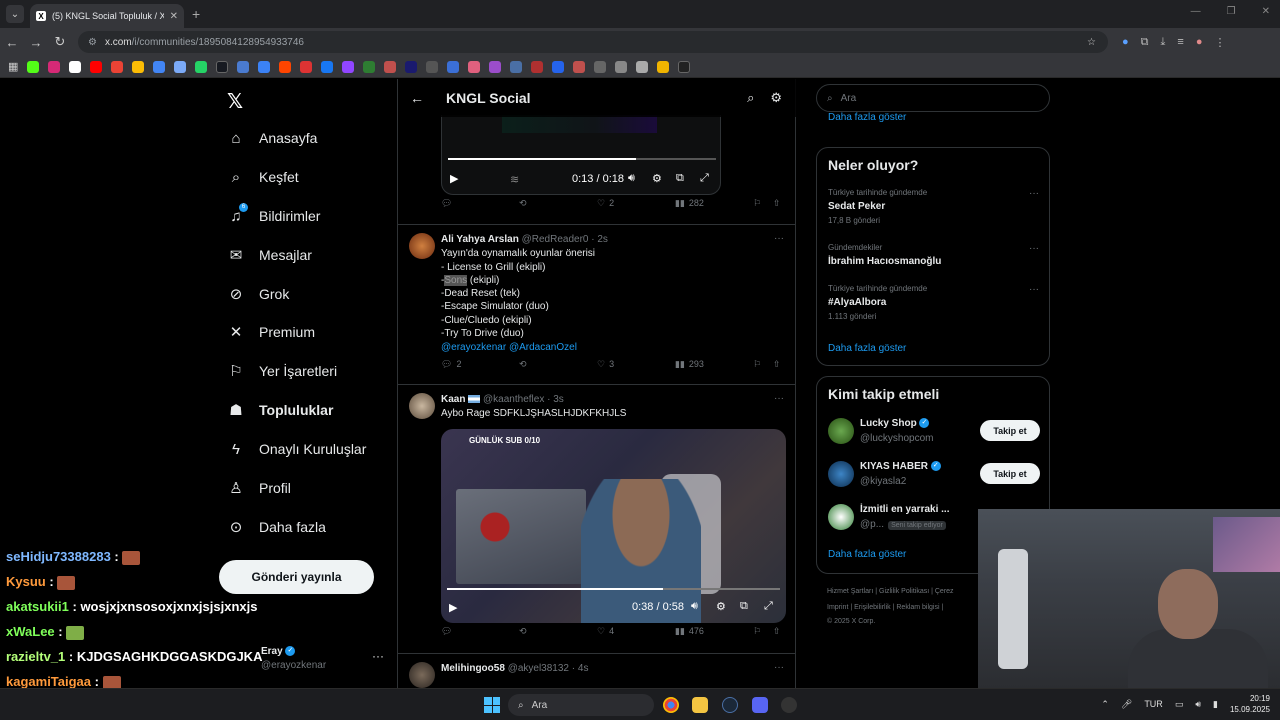 This screenshot has width=1280, height=720. What do you see at coordinates (689, 203) in the screenshot?
I see `views-button: ▮▮ 282` at bounding box center [689, 203].